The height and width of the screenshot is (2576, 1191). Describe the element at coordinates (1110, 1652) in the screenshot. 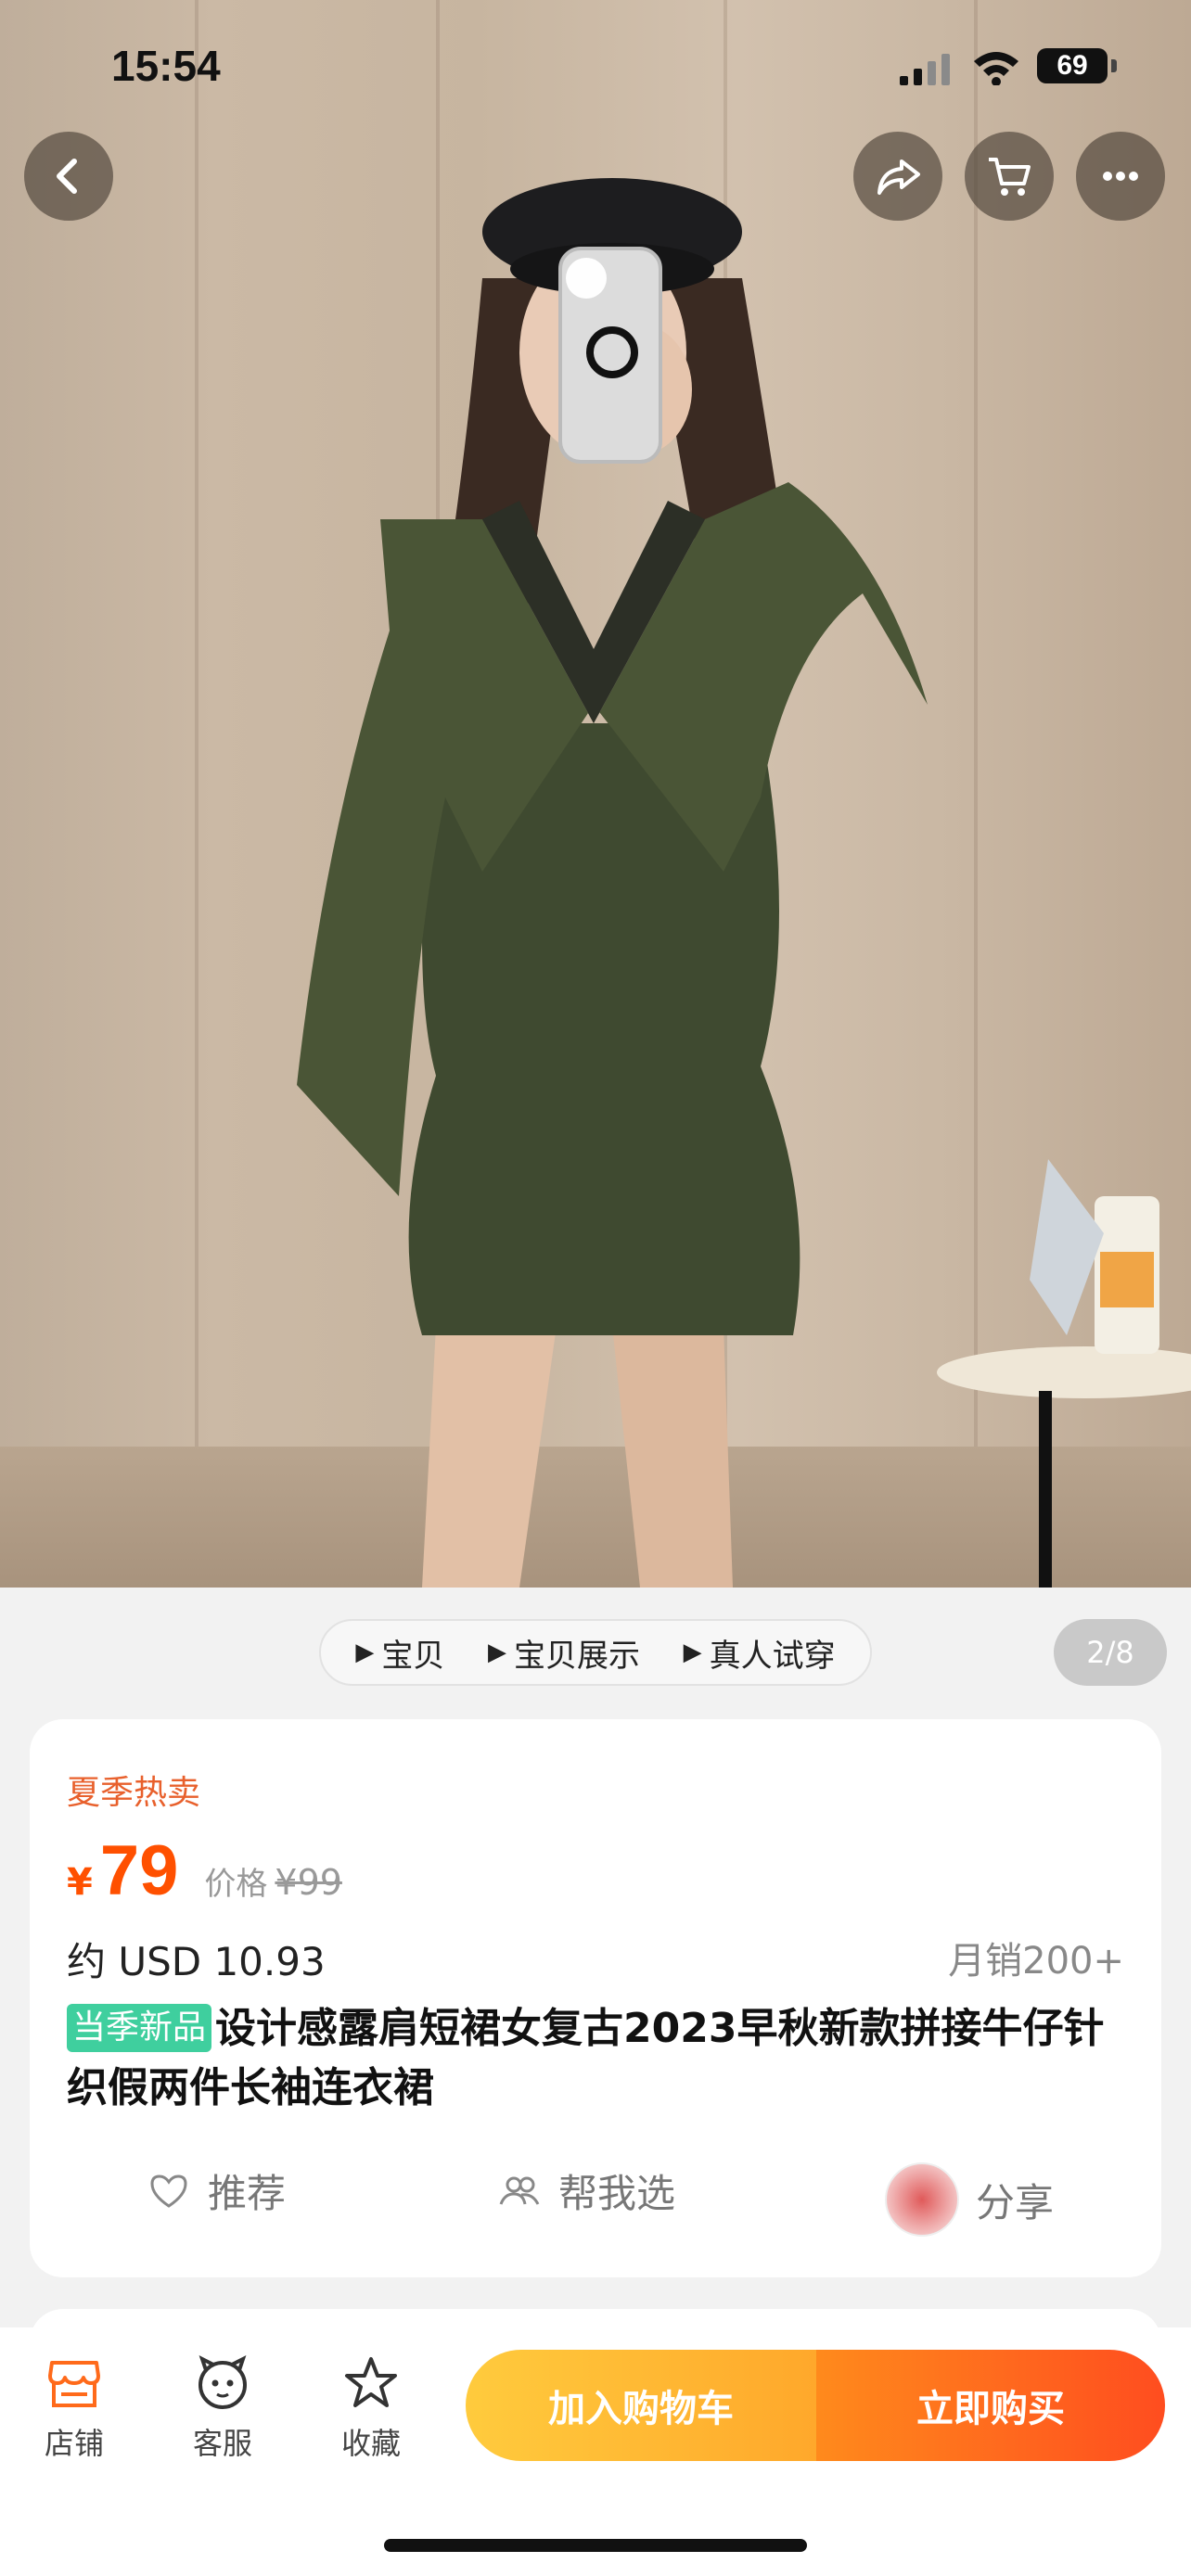

I see `image-page-counter: 2/8` at that location.